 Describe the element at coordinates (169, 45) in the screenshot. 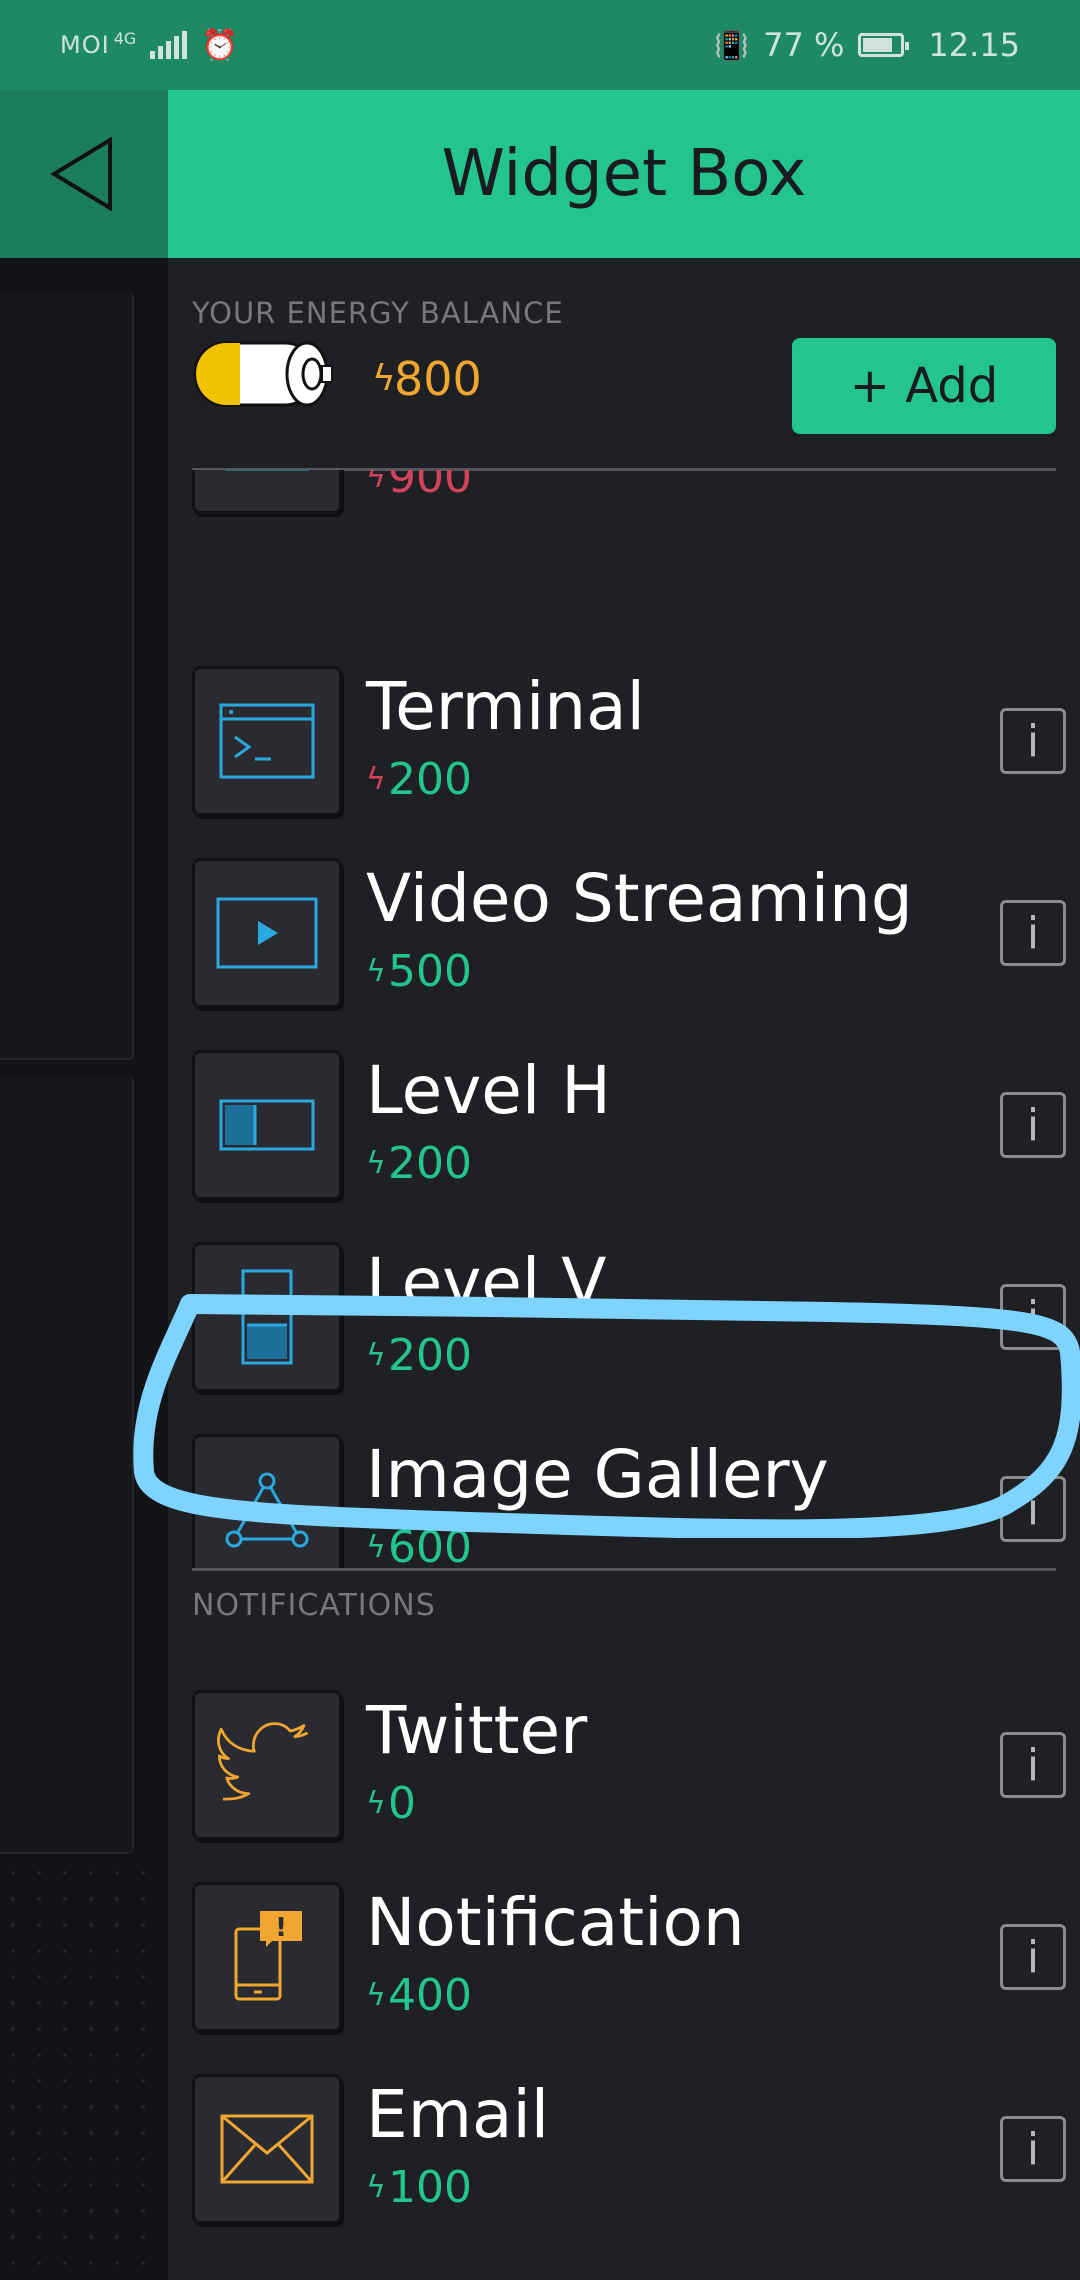

I see `signal-icon` at that location.